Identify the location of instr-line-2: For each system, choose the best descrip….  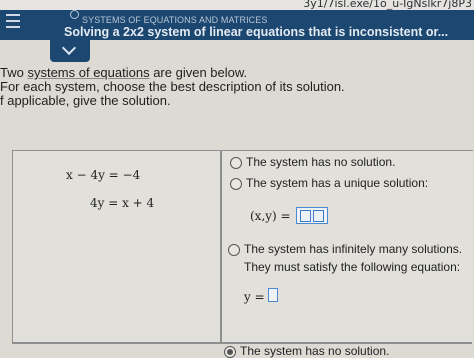
(172, 86).